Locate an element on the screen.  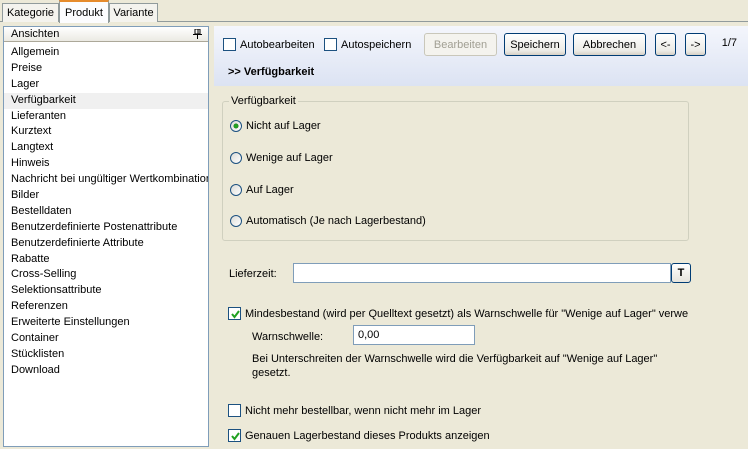
views-panel-header: Ansichten is located at coordinates (106, 34).